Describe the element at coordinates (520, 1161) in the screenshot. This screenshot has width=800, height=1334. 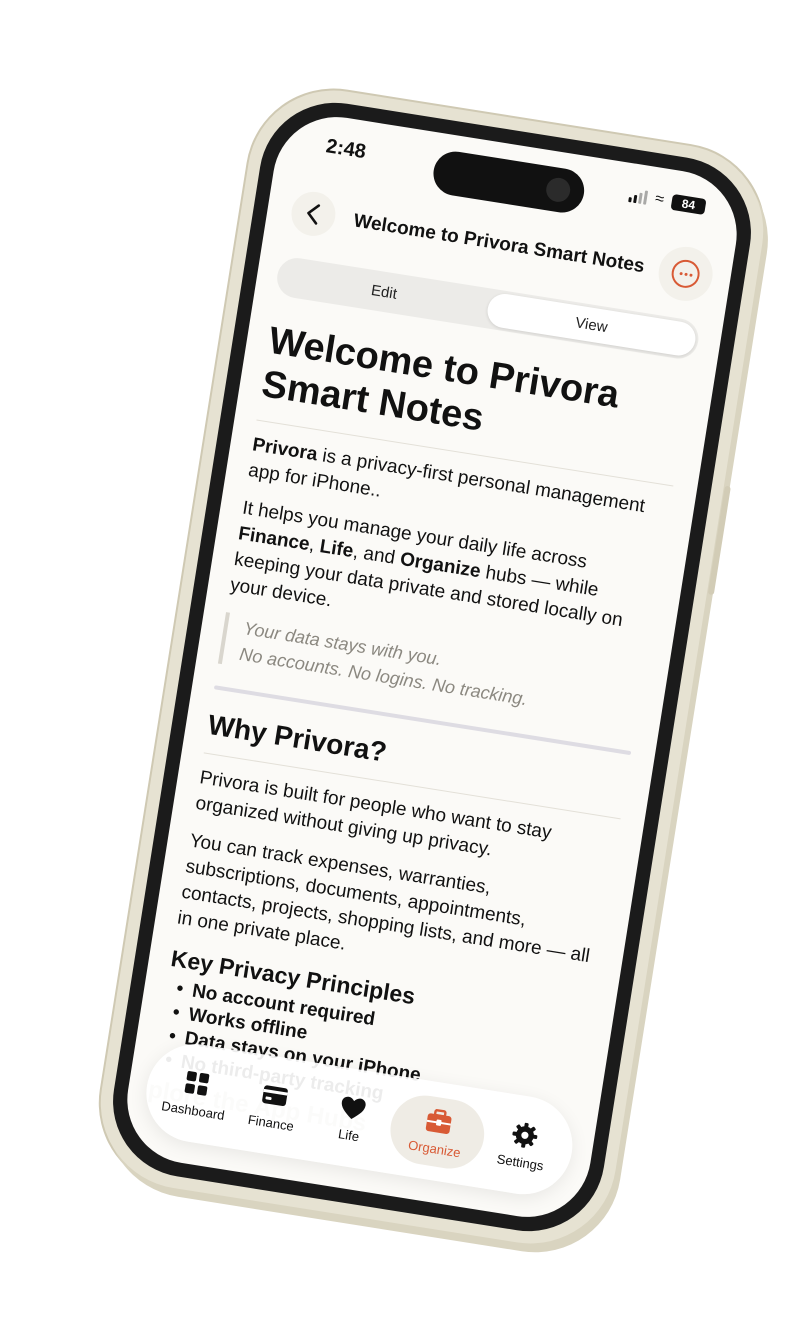
I see `tab-label: Settings` at that location.